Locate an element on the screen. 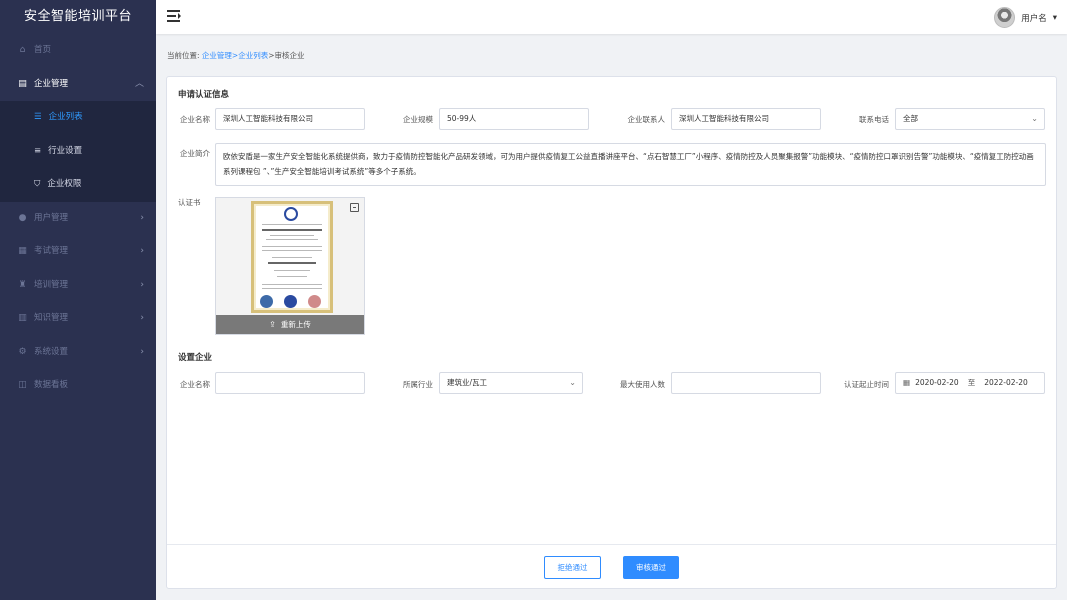 The width and height of the screenshot is (1067, 600). menu-item-users: ● 用户管理 › is located at coordinates (78, 219).